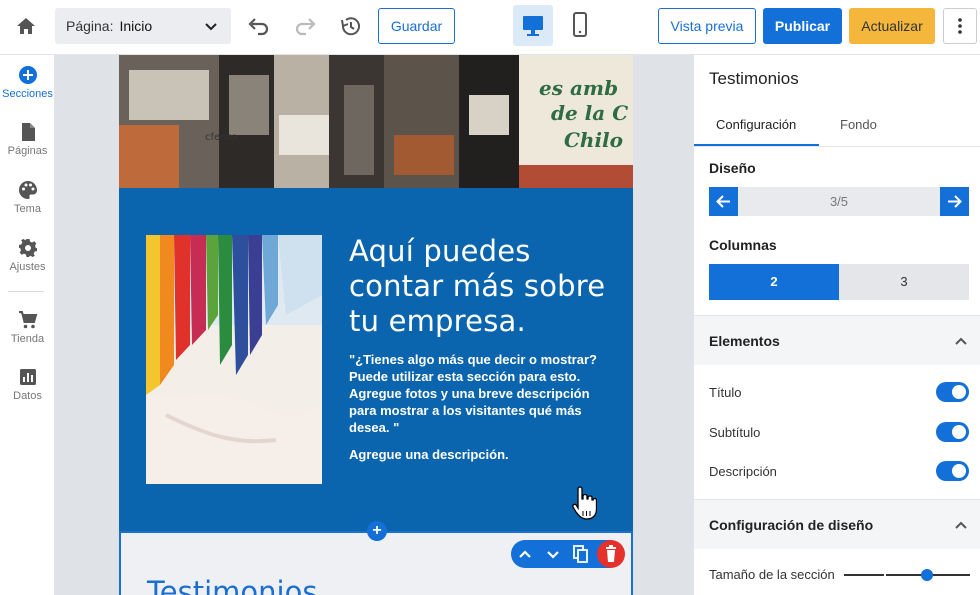 The image size is (980, 595). I want to click on svg-text: cfensa, so click(221, 137).